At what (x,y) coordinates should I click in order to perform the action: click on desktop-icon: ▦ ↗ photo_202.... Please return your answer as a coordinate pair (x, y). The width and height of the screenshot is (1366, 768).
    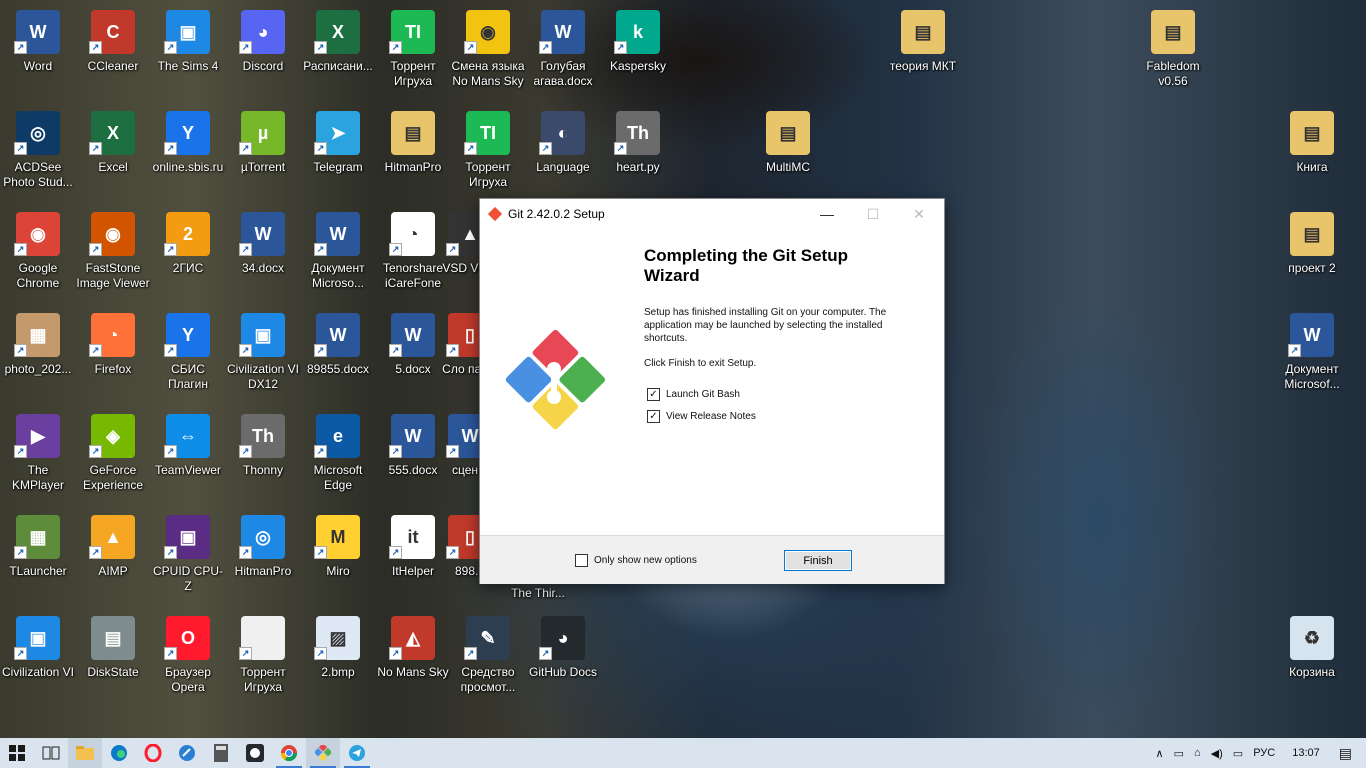
    Looking at the image, I should click on (38, 344).